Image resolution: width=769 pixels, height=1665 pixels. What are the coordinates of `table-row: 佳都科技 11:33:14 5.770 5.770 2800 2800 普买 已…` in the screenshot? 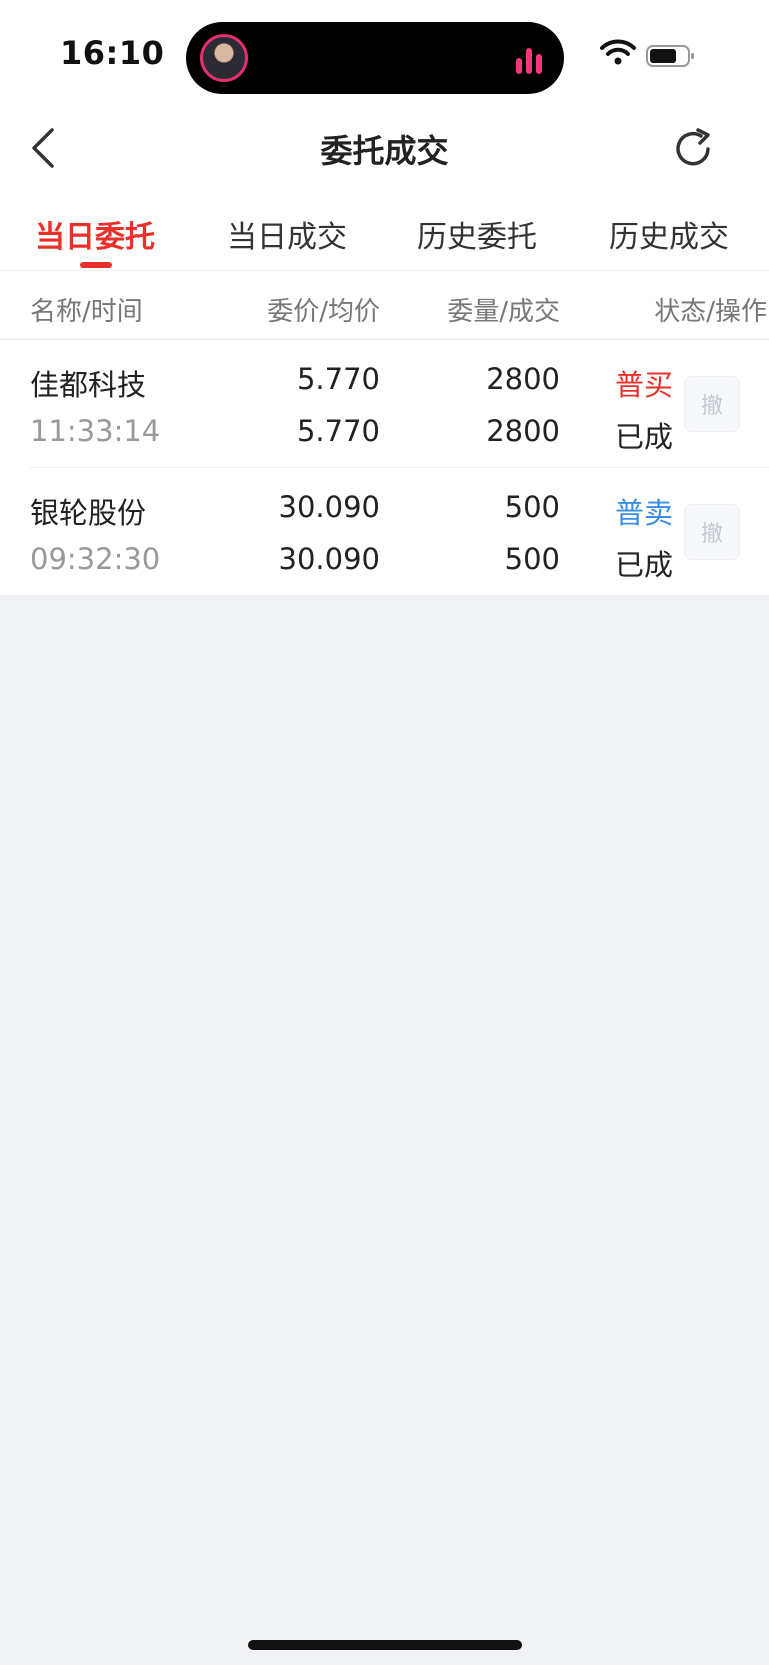 It's located at (384, 404).